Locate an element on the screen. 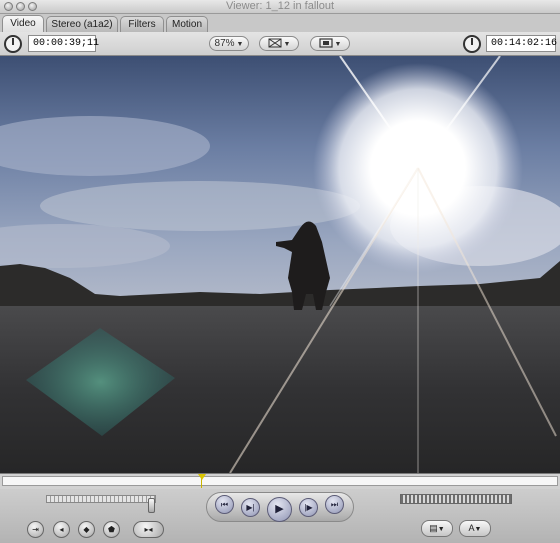 This screenshot has width=560, height=543. next-edit-icon: ⏭ is located at coordinates (334, 504).